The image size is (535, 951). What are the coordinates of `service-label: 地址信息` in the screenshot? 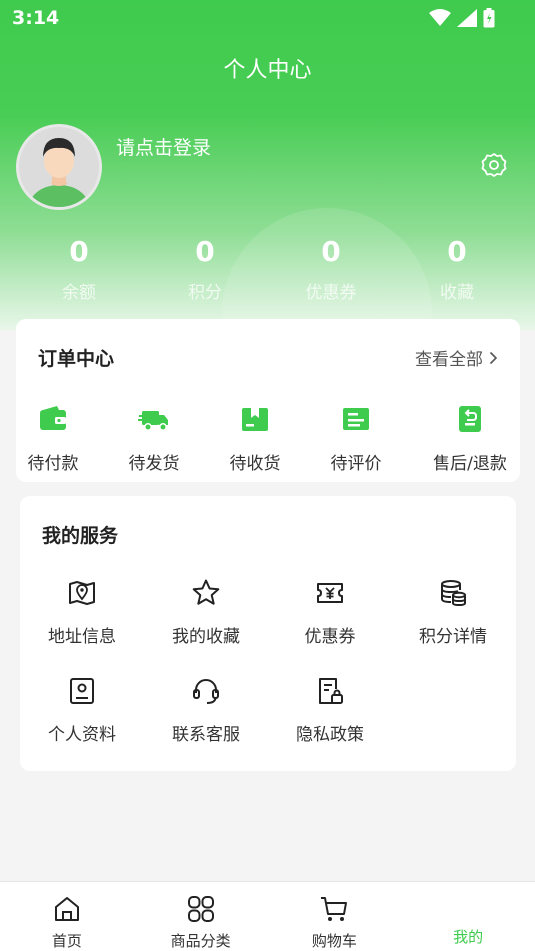 It's located at (82, 637).